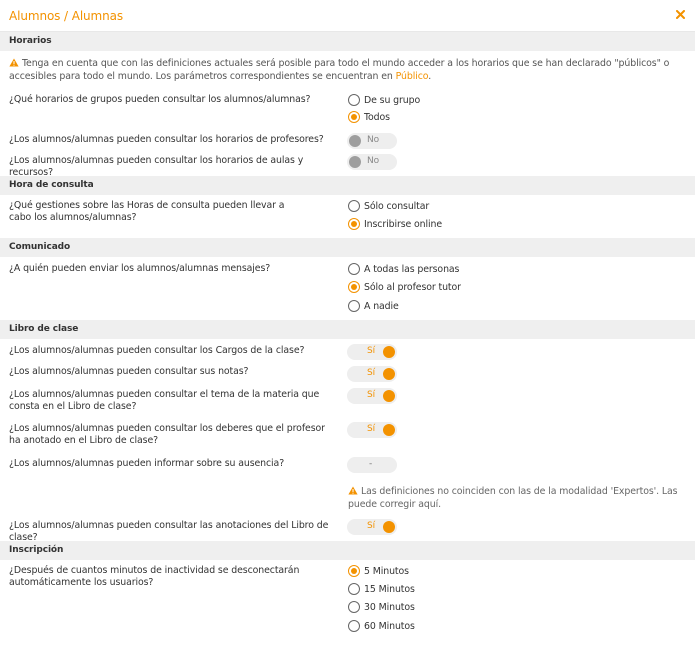  I want to click on toggle-homework: Sí, so click(372, 430).